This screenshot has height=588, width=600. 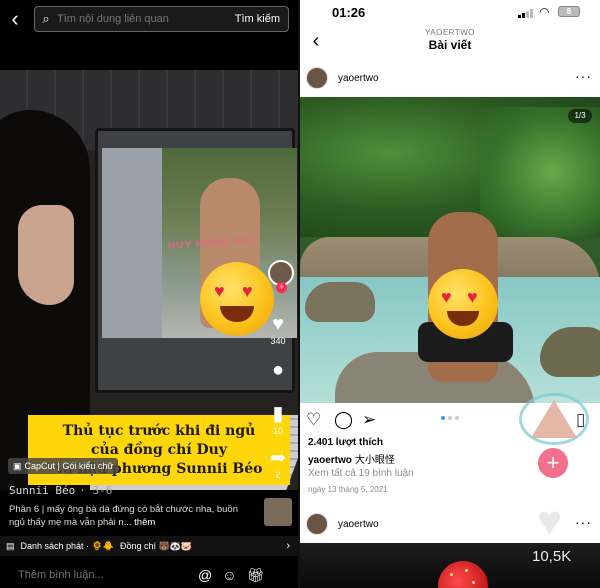 What do you see at coordinates (205, 575) in the screenshot?
I see `mention-icon: @` at bounding box center [205, 575].